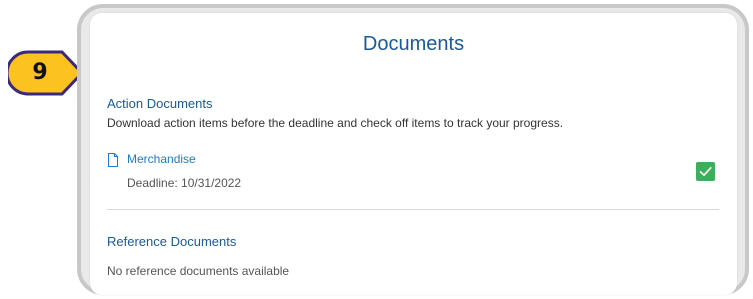 The width and height of the screenshot is (753, 299). I want to click on checkmark-icon, so click(705, 171).